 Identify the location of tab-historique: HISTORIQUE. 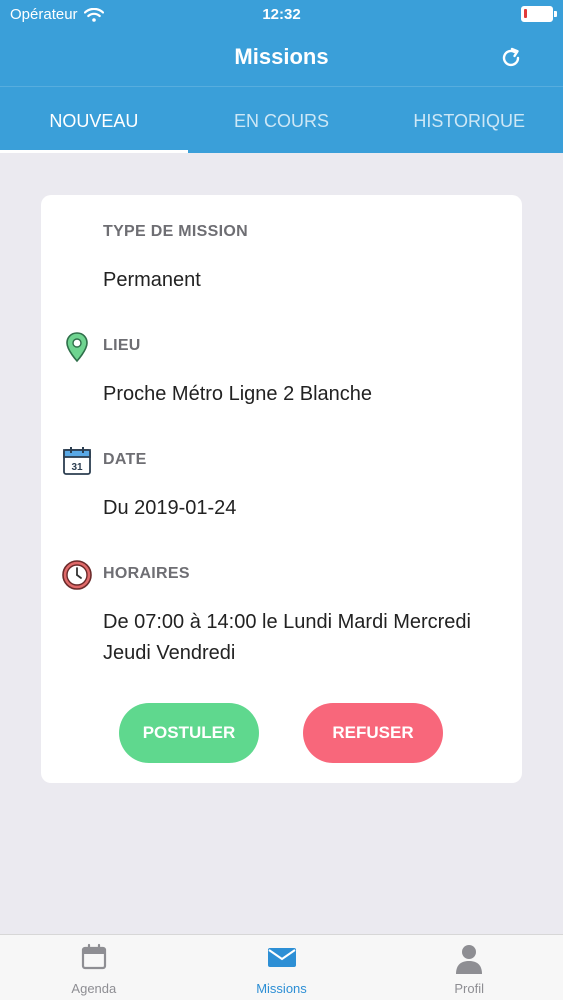
(469, 120).